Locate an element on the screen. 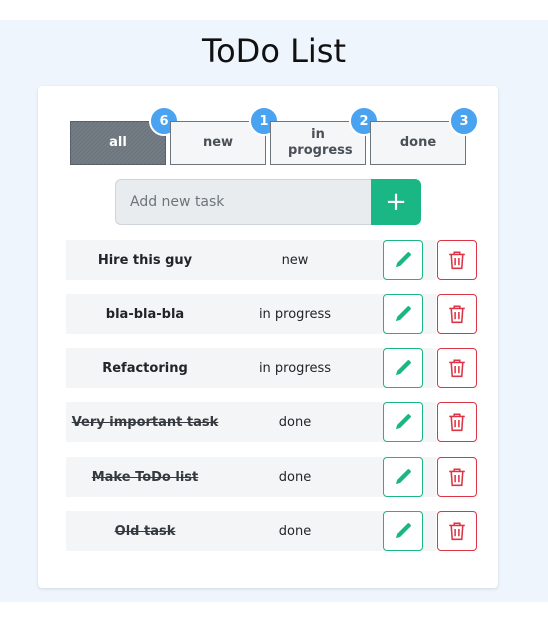  task-row: Refactoring in progress is located at coordinates (251, 368).